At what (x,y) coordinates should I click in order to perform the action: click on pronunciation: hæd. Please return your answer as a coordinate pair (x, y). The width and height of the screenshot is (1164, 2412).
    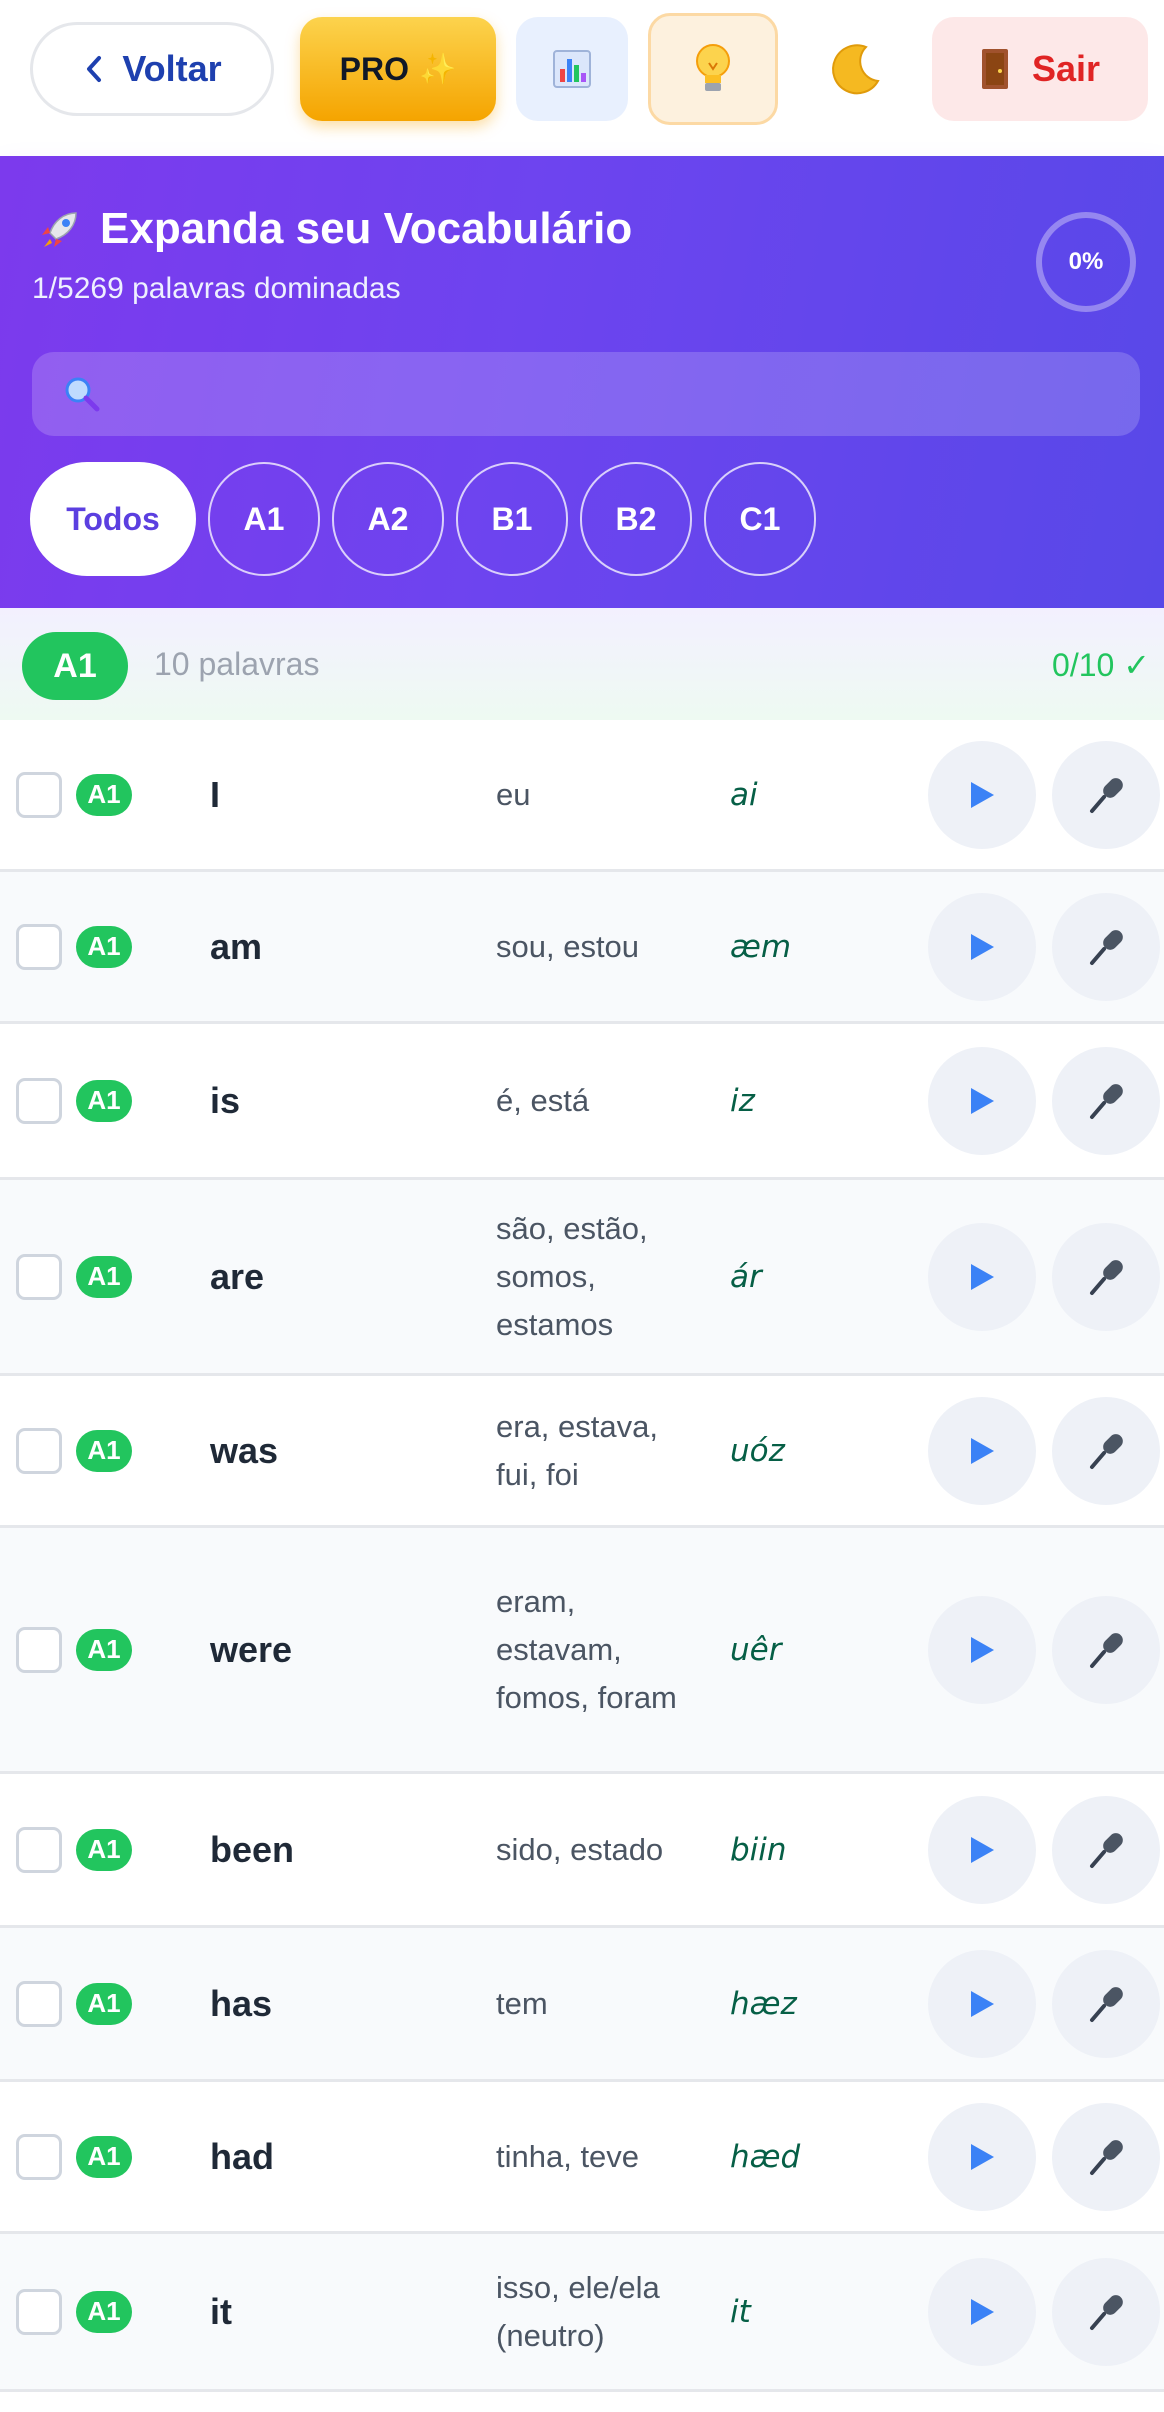
    Looking at the image, I should click on (765, 2156).